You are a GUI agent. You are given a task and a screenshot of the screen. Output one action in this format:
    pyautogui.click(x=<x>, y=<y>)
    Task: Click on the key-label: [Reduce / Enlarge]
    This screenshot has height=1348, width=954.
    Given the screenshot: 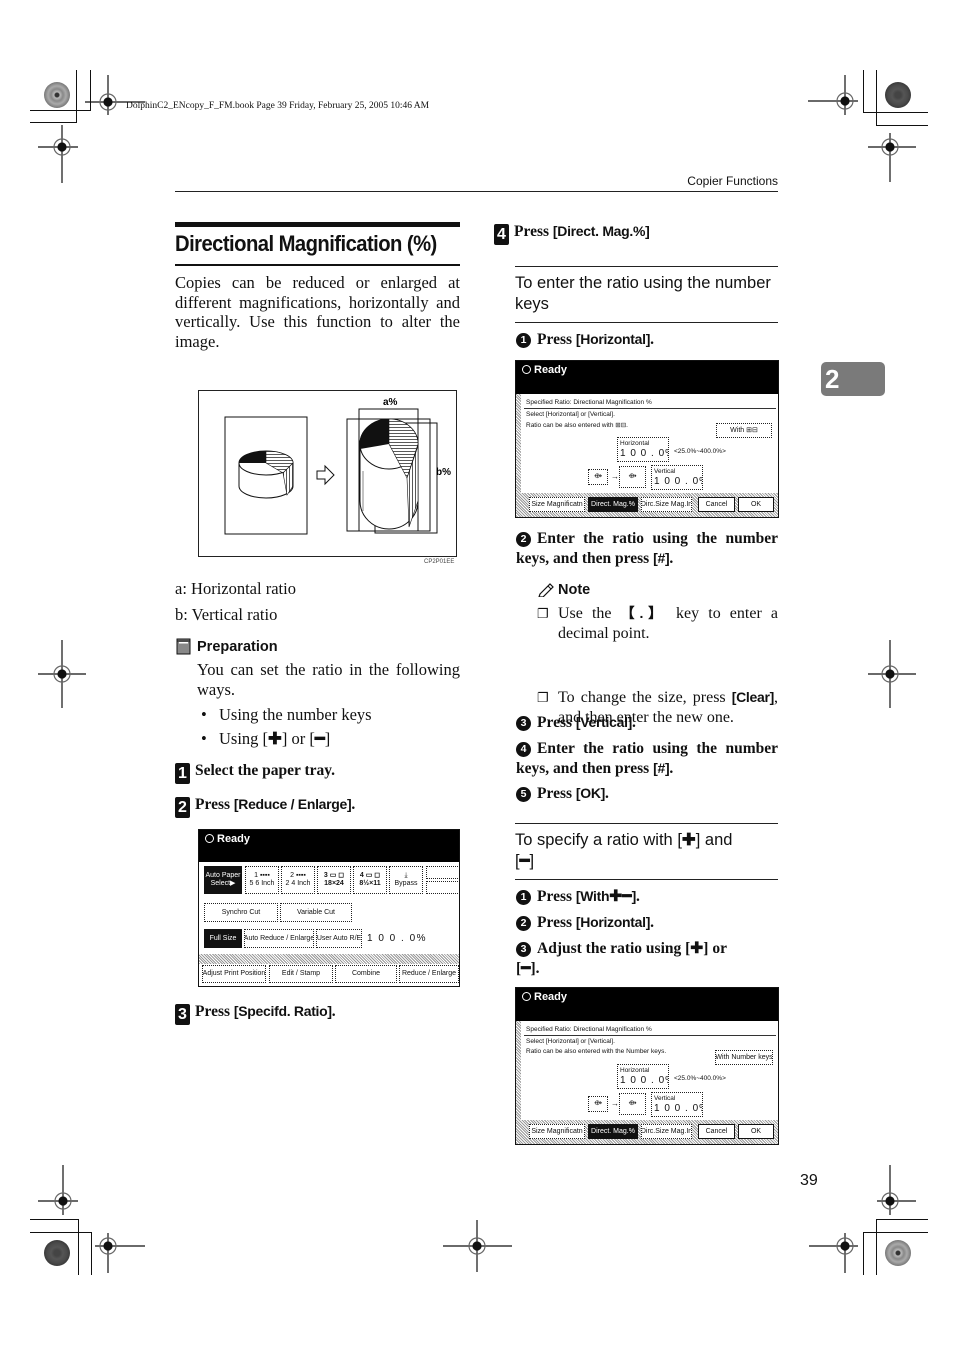 What is the action you would take?
    pyautogui.click(x=292, y=804)
    